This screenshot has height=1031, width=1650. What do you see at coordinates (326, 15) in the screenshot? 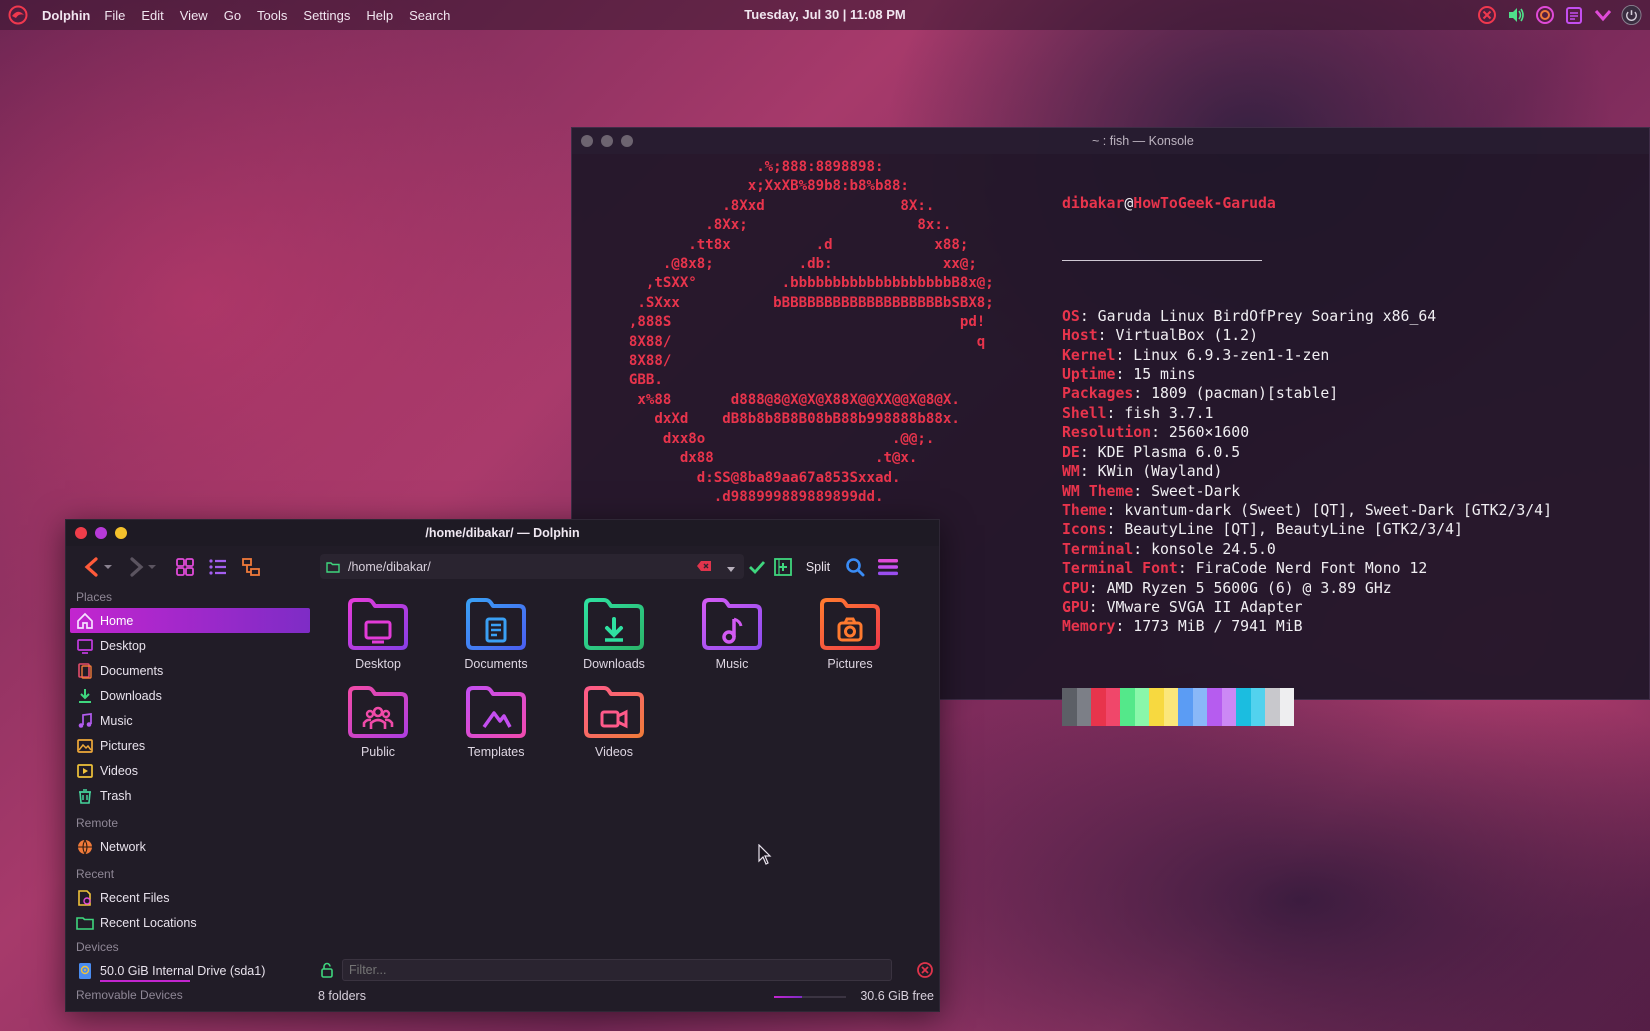
I see `menu-settings: Settings` at bounding box center [326, 15].